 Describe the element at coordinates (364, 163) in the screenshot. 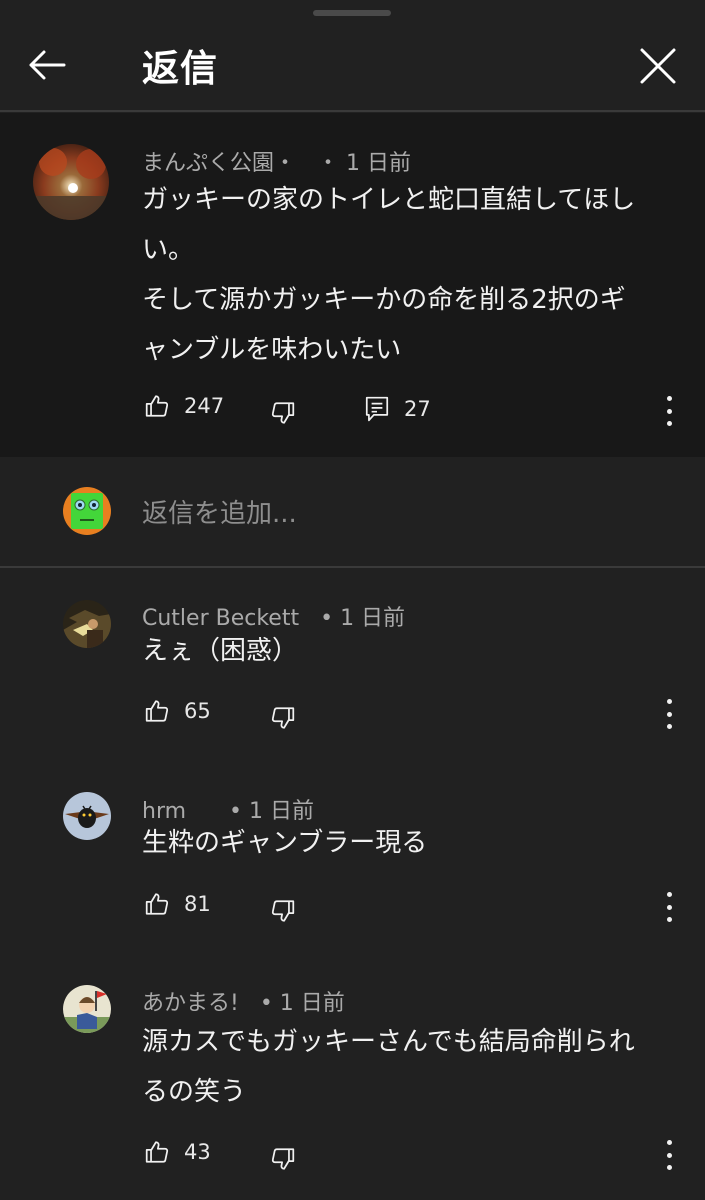

I see `timestamp: ・ 1 日前` at that location.